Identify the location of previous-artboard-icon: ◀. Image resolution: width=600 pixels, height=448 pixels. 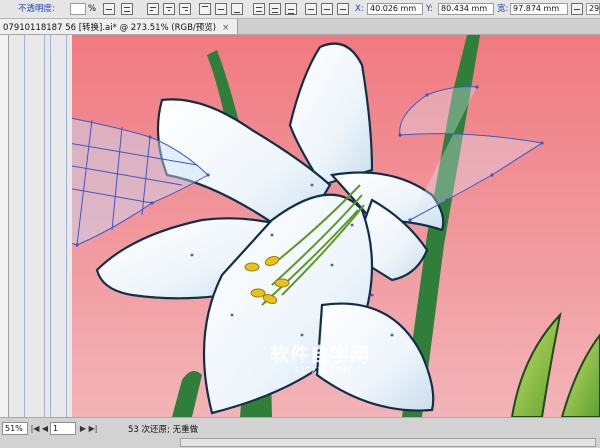
(45, 428).